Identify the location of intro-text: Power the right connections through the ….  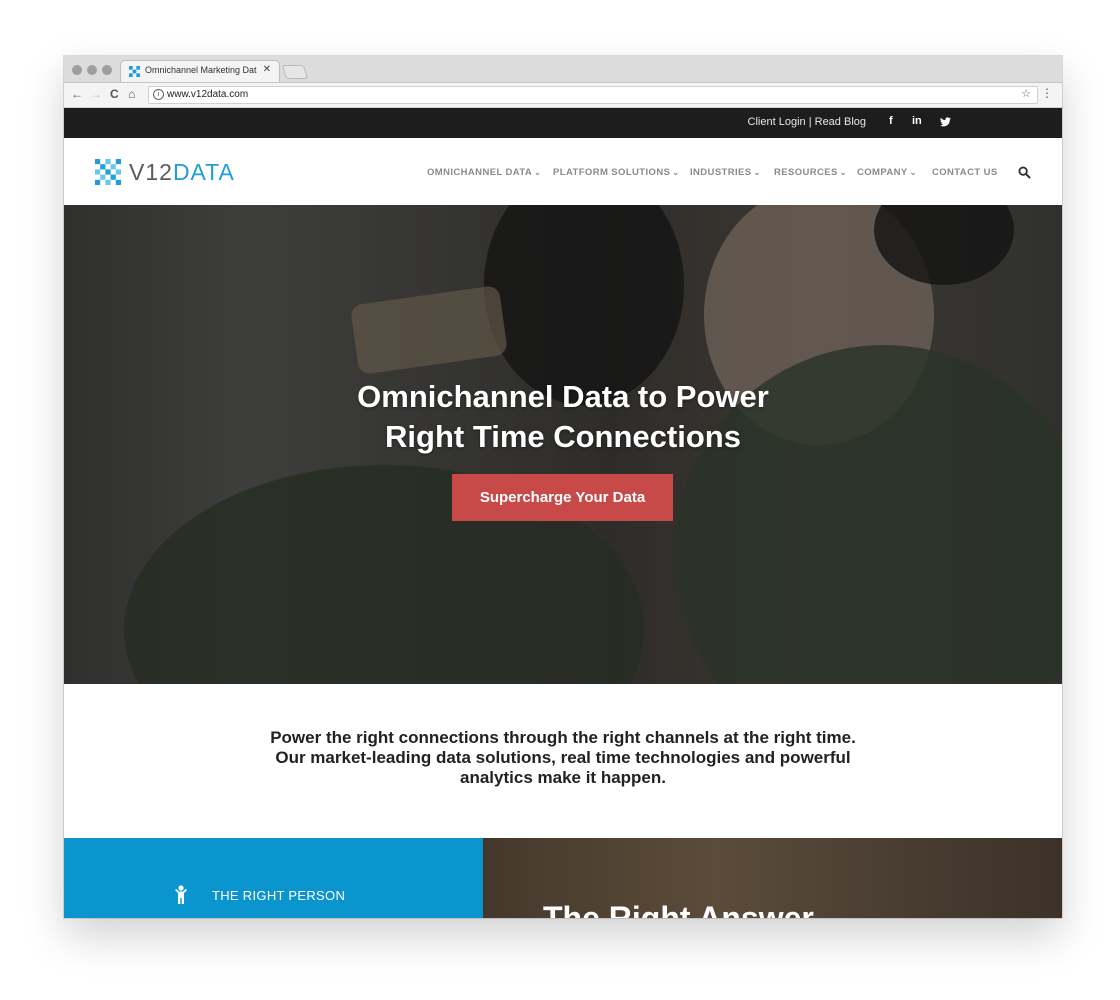
(563, 758).